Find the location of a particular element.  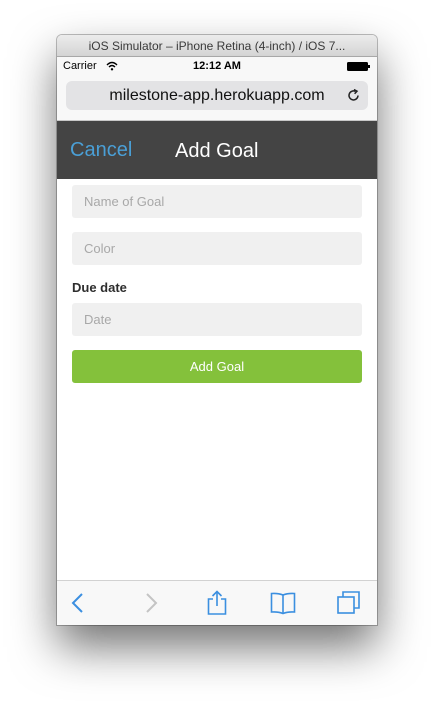

app-header: Cancel Add Goal is located at coordinates (217, 150).